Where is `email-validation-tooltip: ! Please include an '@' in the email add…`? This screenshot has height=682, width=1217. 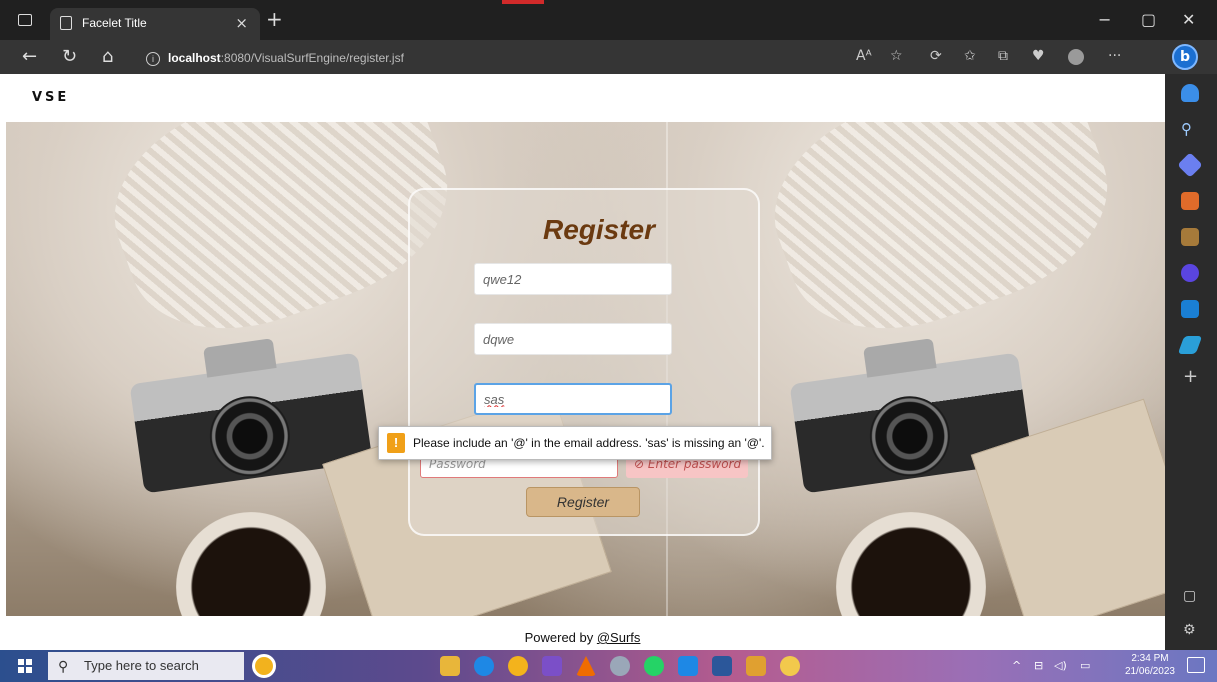
email-validation-tooltip: ! Please include an '@' in the email add… is located at coordinates (575, 443).